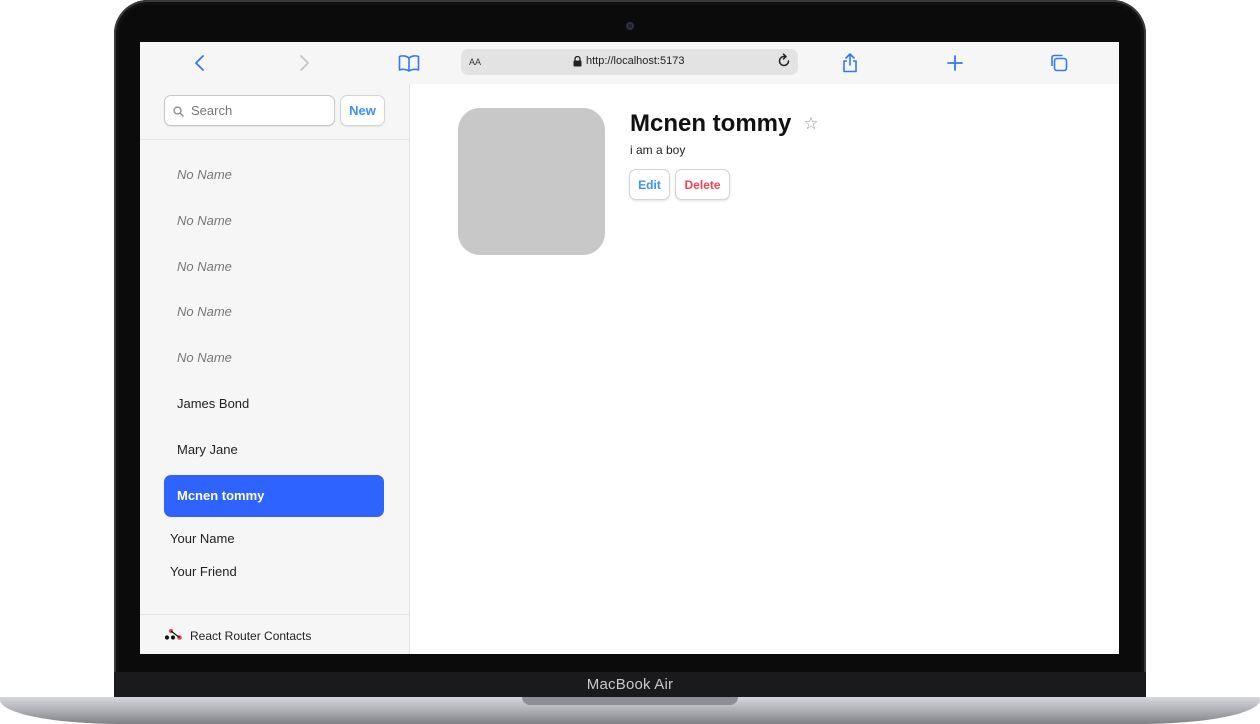 The image size is (1260, 724). I want to click on url-text: http://localhost:5173, so click(635, 61).